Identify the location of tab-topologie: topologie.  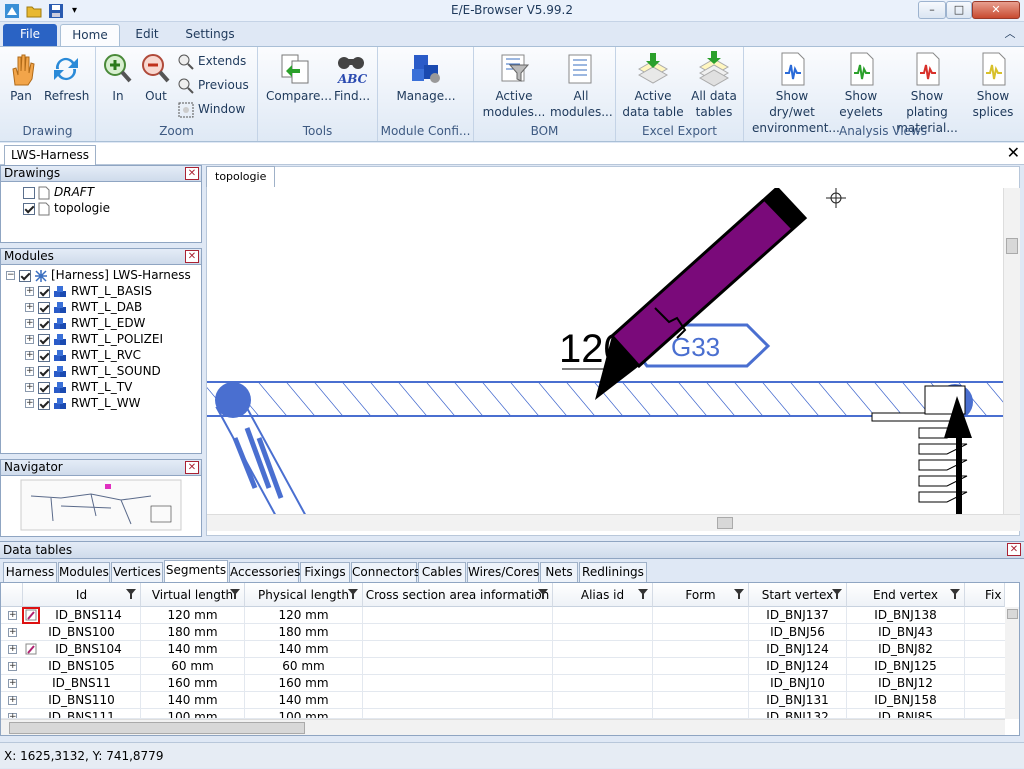
(241, 176).